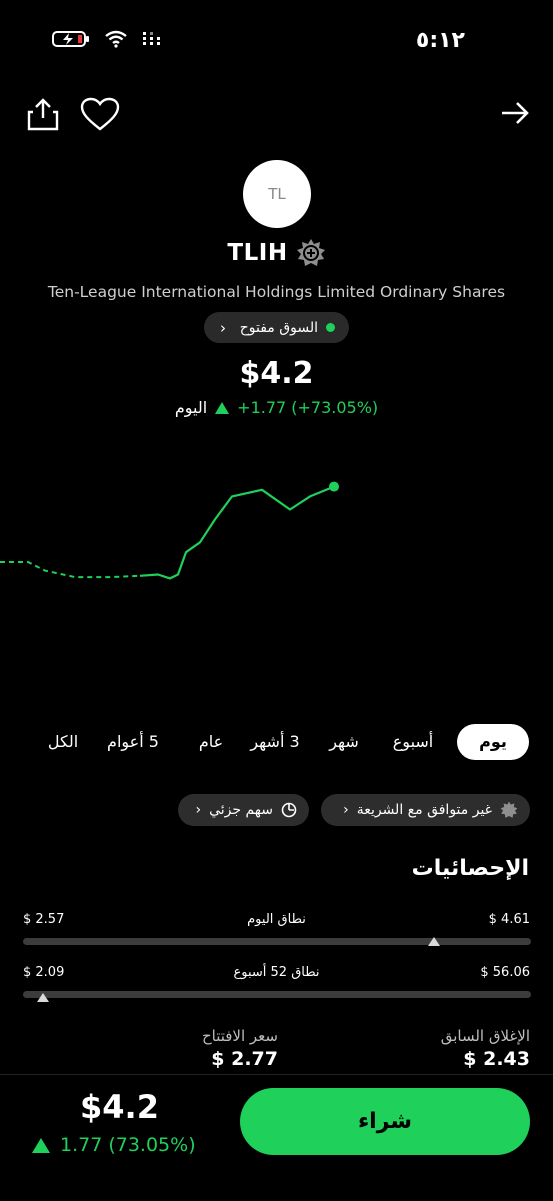 Image resolution: width=553 pixels, height=1201 pixels. Describe the element at coordinates (277, 194) in the screenshot. I see `stock-logo: TL` at that location.